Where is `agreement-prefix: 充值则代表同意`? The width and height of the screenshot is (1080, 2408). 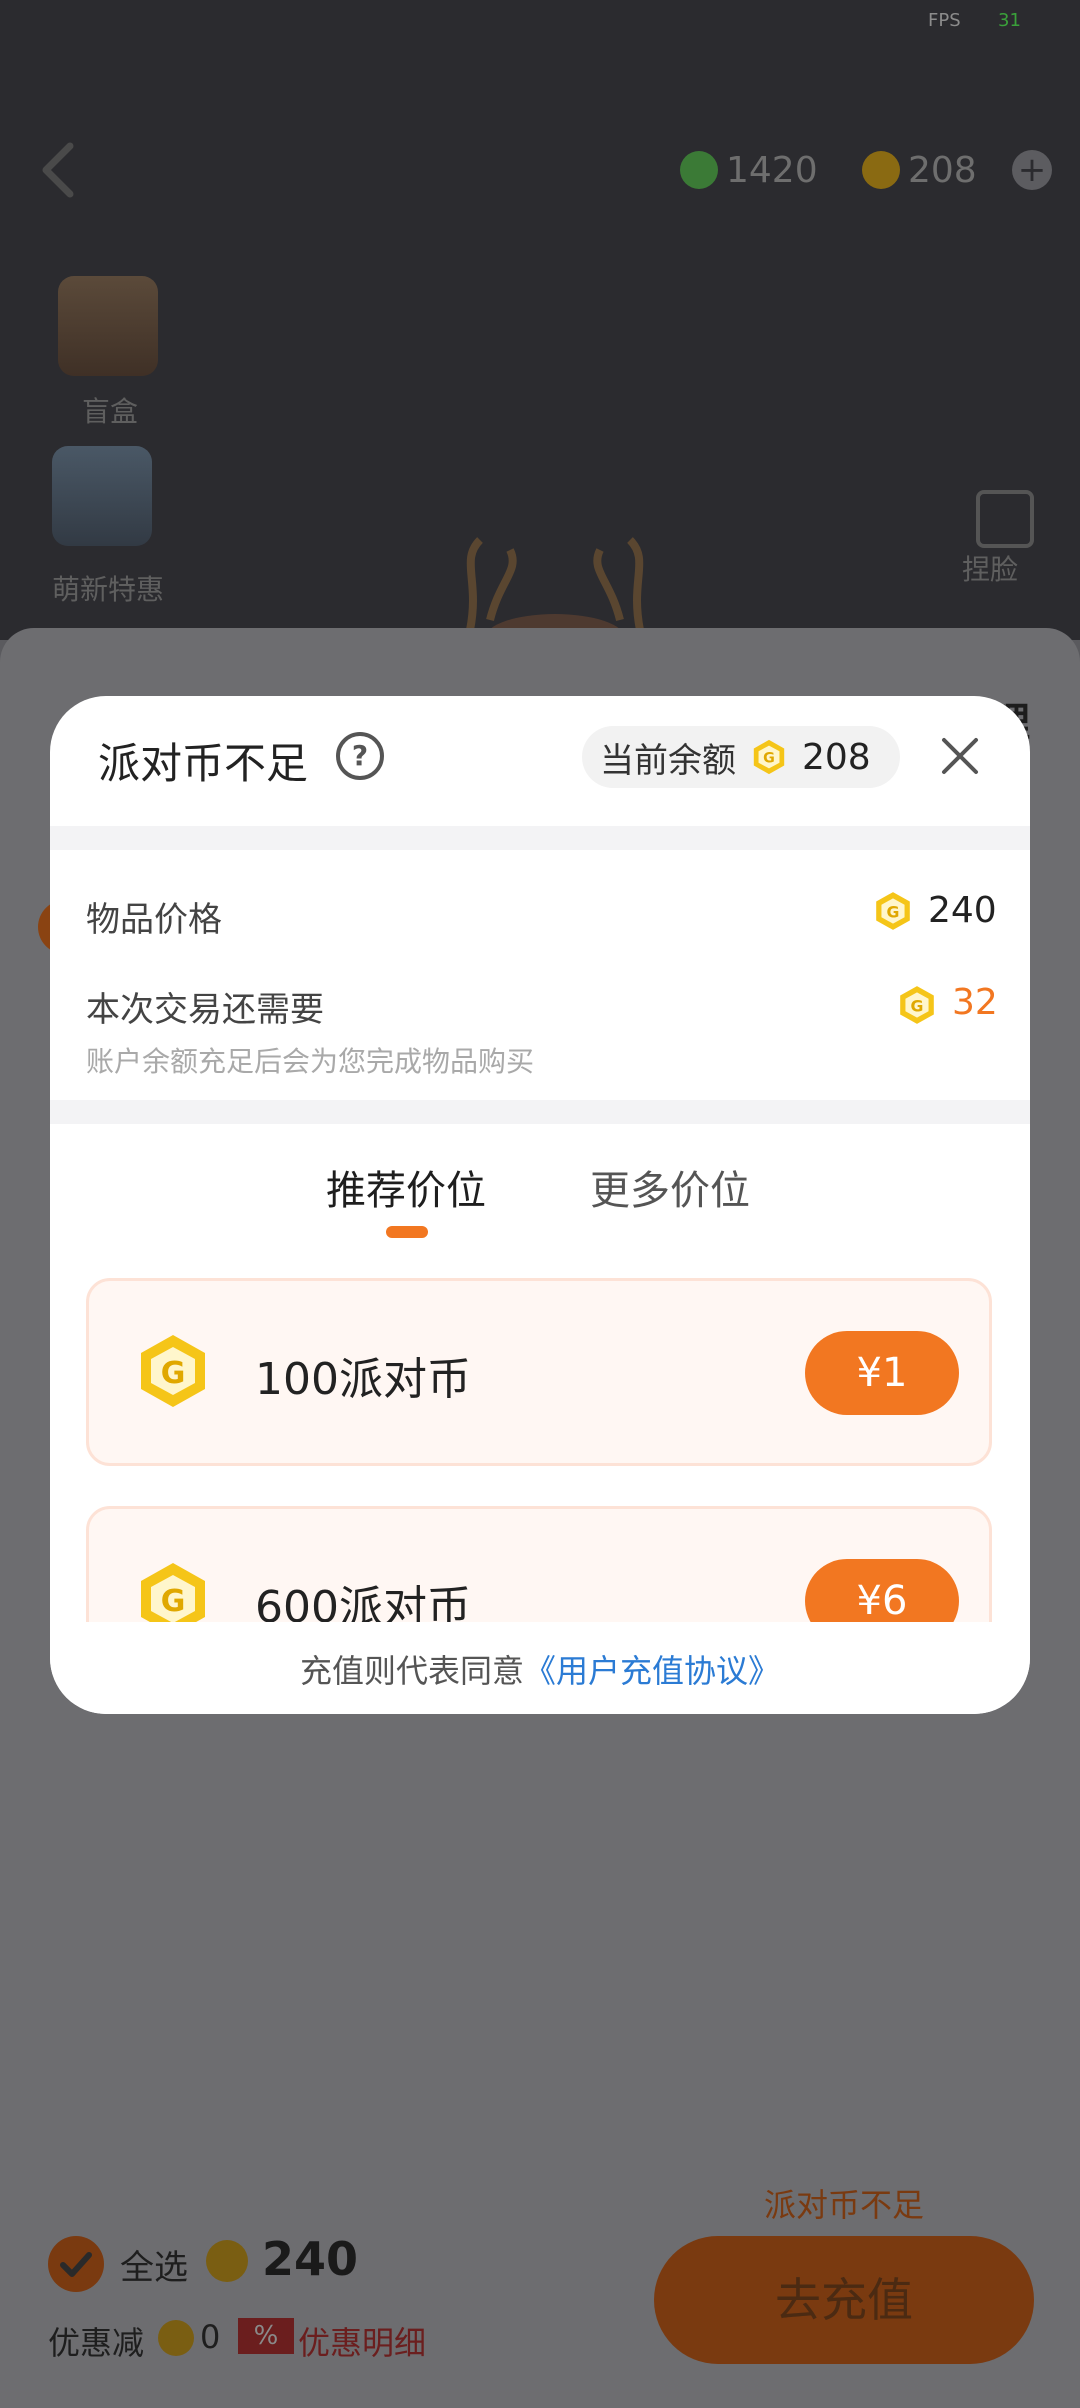
agreement-prefix: 充值则代表同意 is located at coordinates (411, 1671).